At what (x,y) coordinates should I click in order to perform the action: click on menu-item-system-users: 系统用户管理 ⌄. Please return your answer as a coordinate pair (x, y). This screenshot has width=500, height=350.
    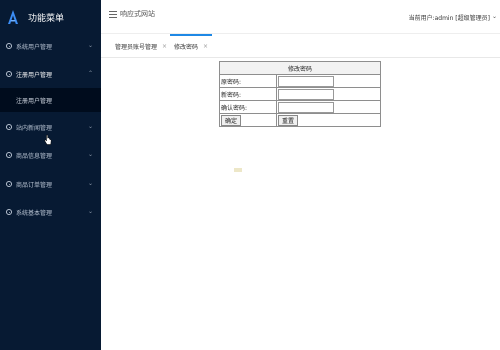
    Looking at the image, I should click on (50, 46).